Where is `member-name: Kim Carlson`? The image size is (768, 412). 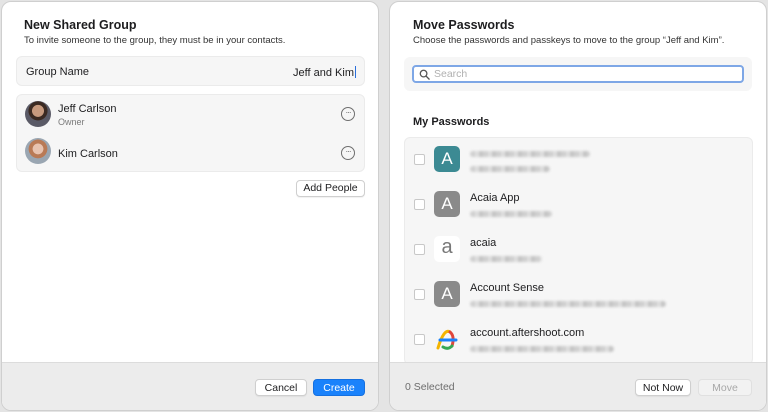
member-name: Kim Carlson is located at coordinates (88, 154).